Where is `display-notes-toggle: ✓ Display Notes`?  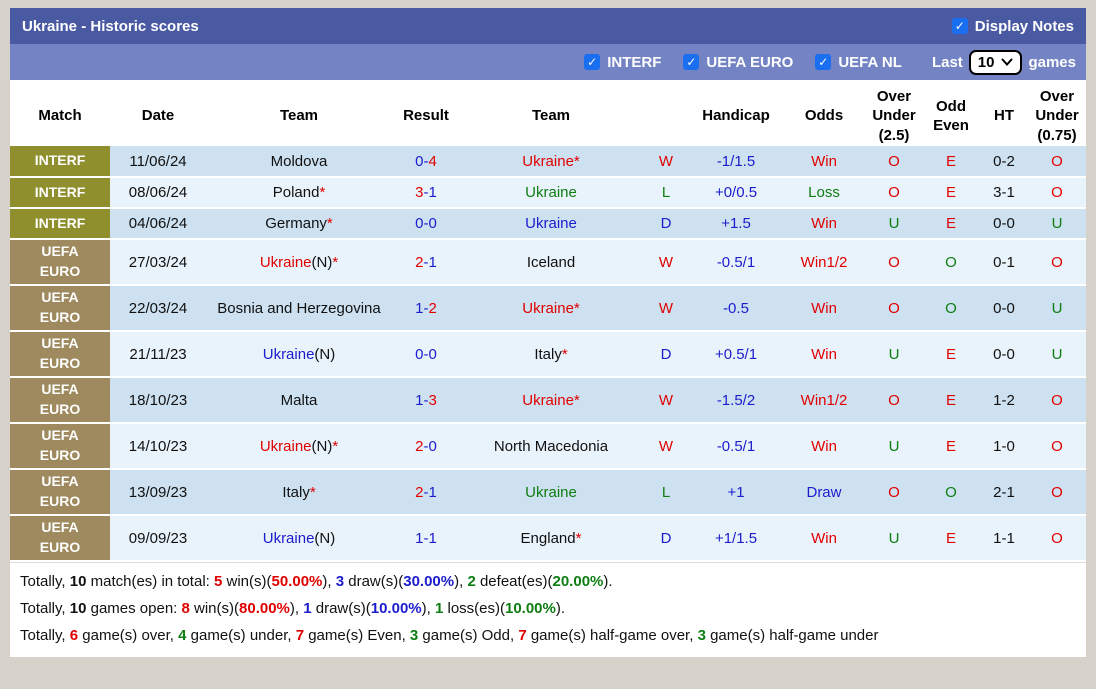
display-notes-toggle: ✓ Display Notes is located at coordinates (1012, 26).